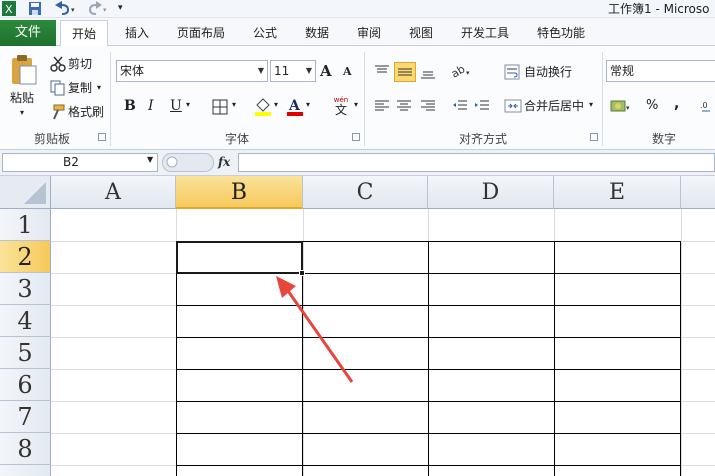  What do you see at coordinates (220, 108) in the screenshot?
I see `border-icon` at bounding box center [220, 108].